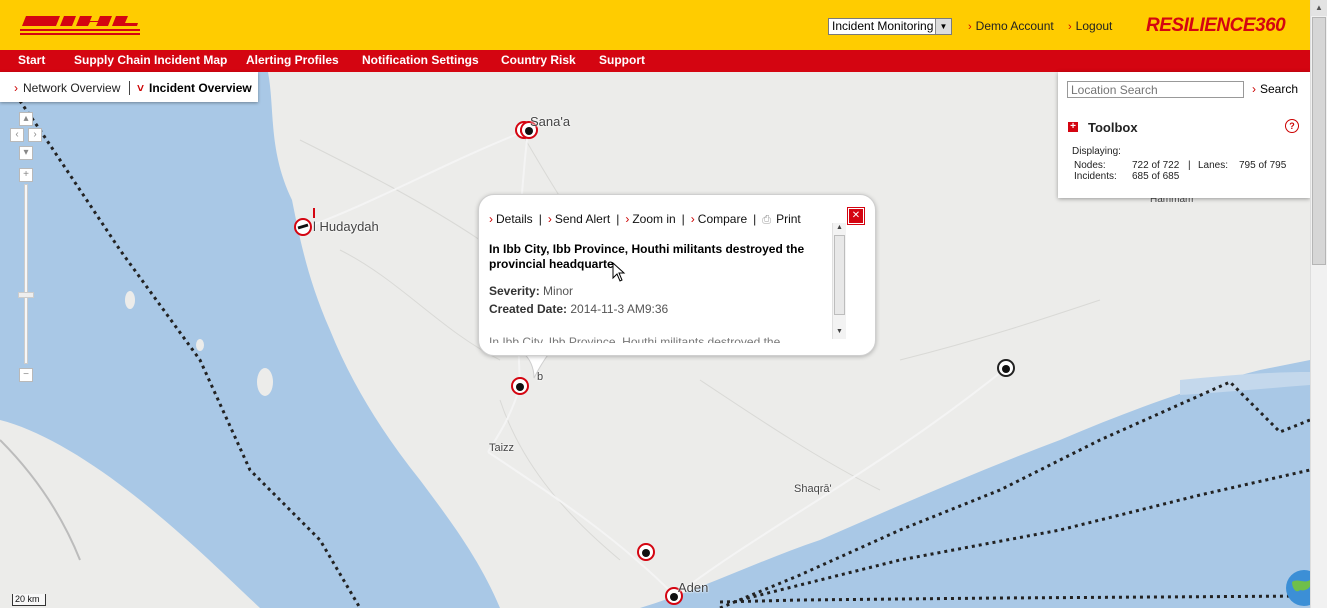 This screenshot has width=1327, height=608. Describe the element at coordinates (35, 135) in the screenshot. I see `pan-right-icon: ›` at that location.